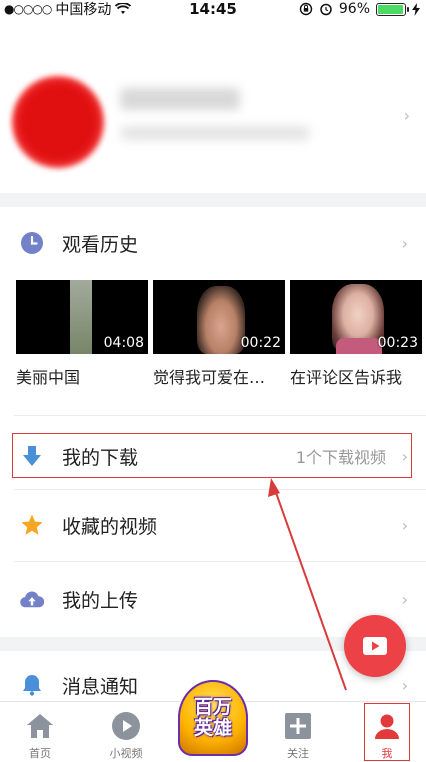 Image resolution: width=426 pixels, height=762 pixels. I want to click on video-duration: 04:08, so click(123, 343).